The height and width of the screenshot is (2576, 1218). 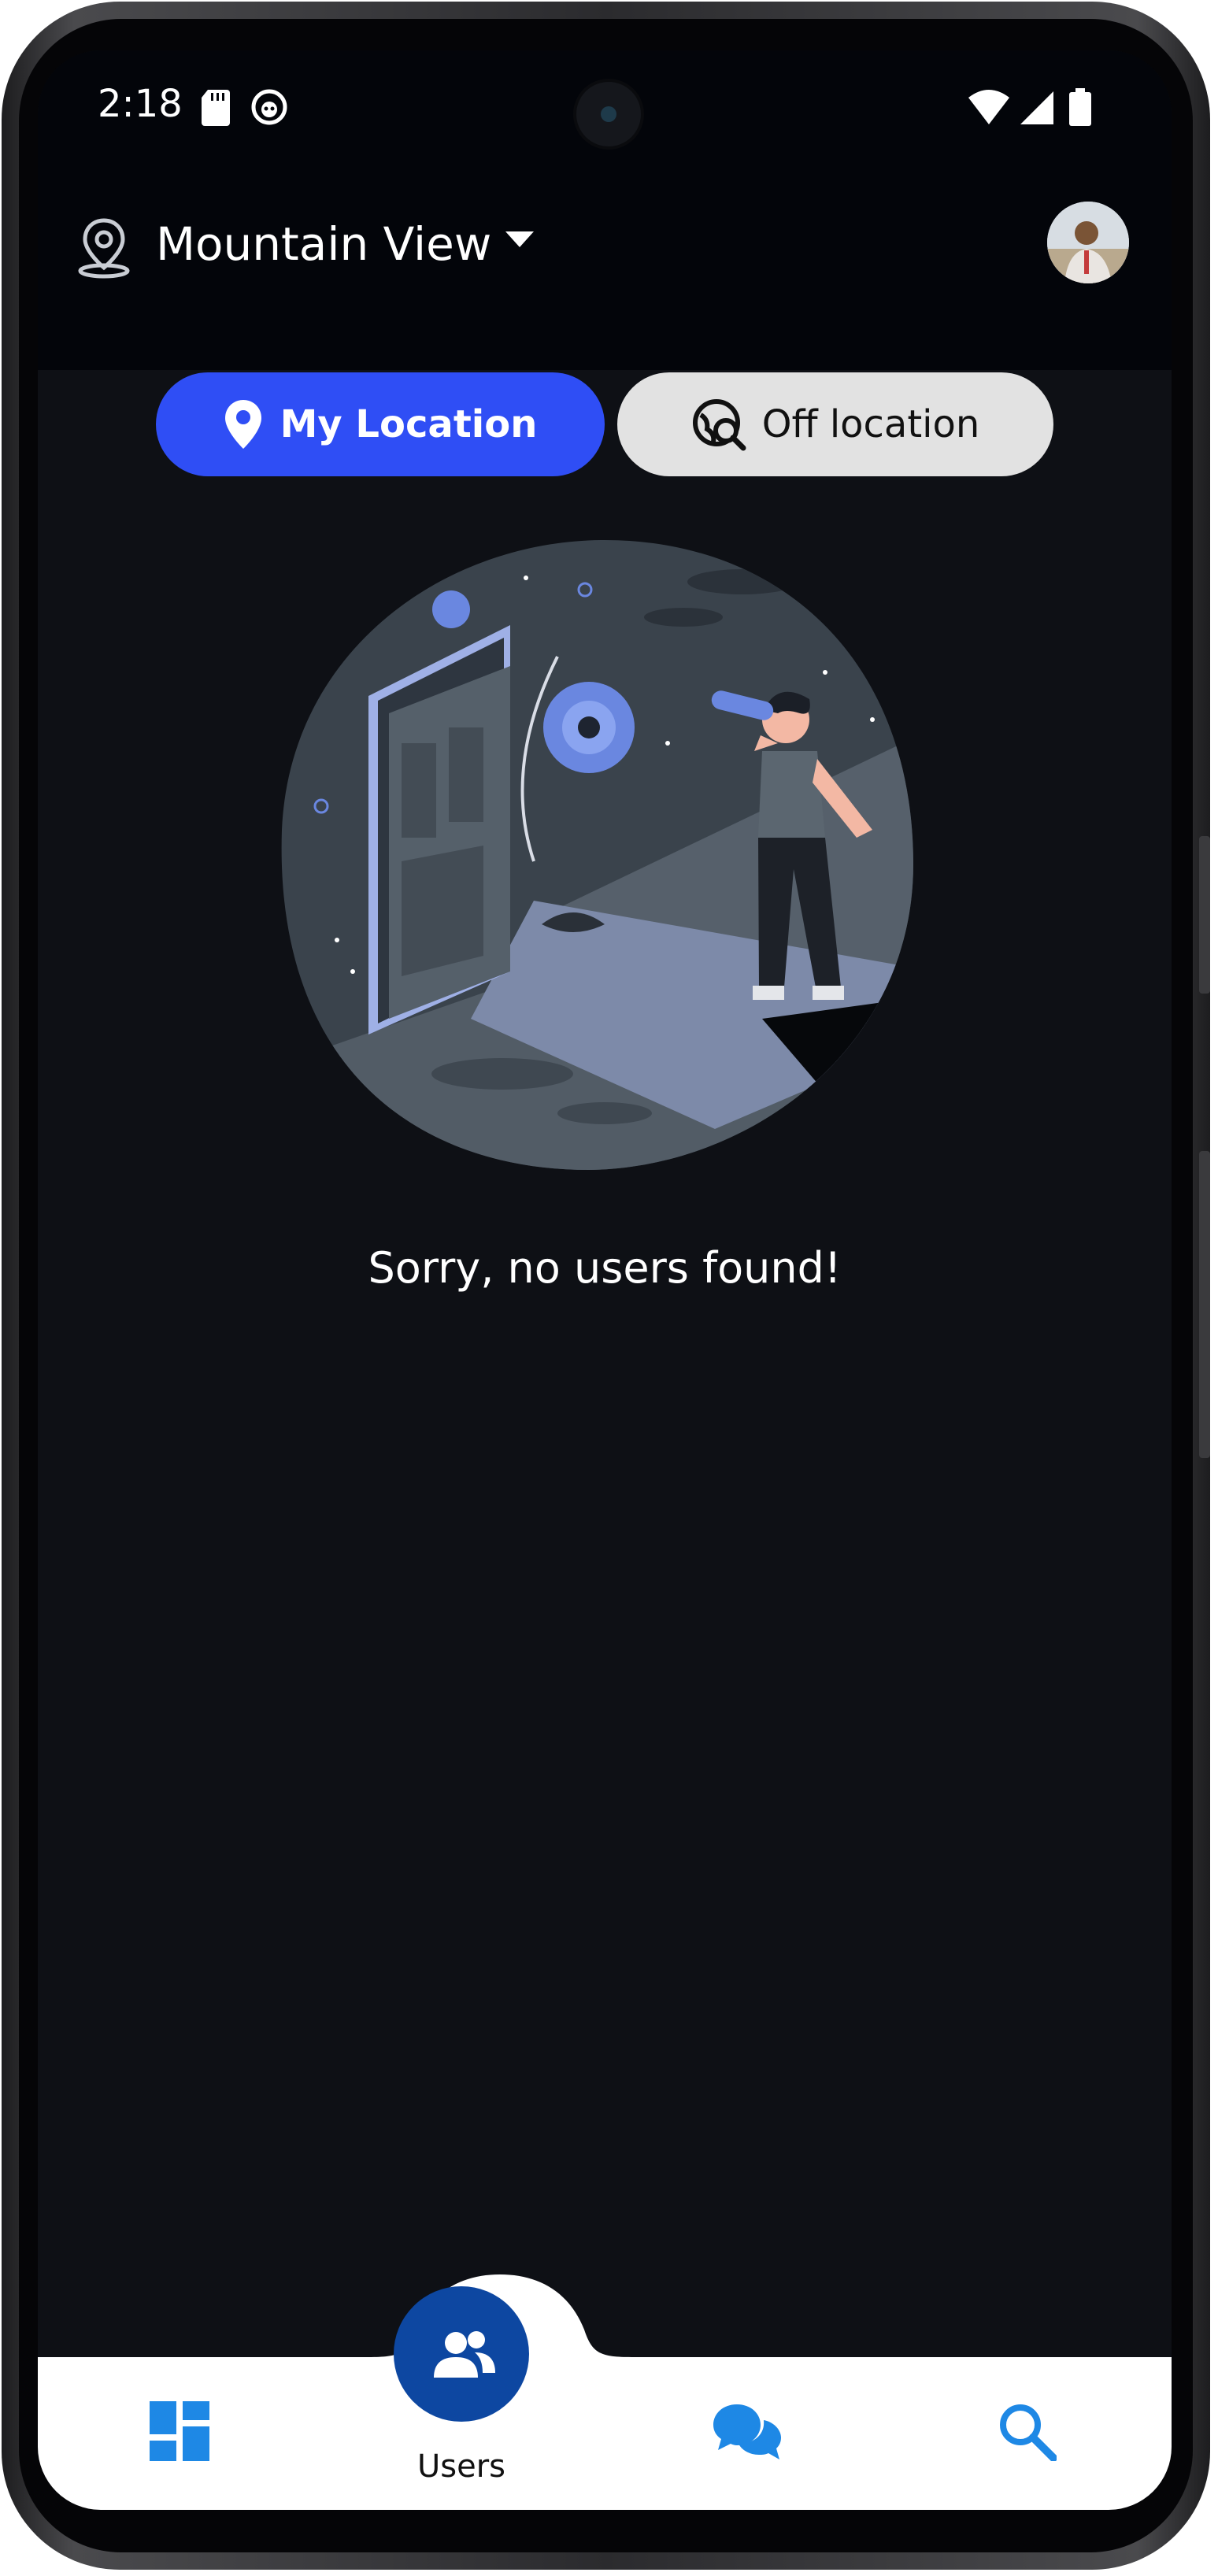 I want to click on map-pin-icon, so click(x=243, y=424).